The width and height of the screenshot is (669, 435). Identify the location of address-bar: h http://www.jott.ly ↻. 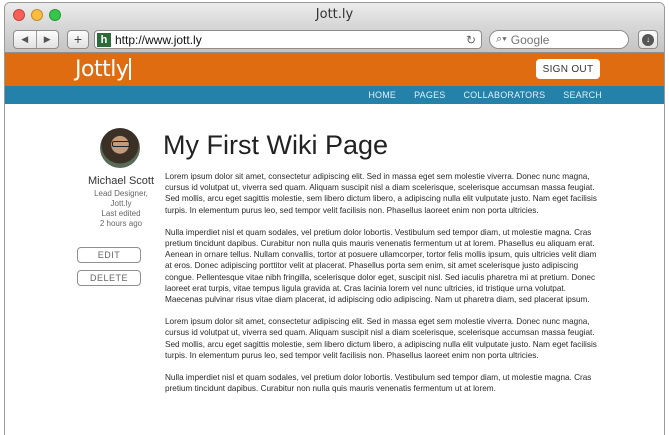
(288, 39).